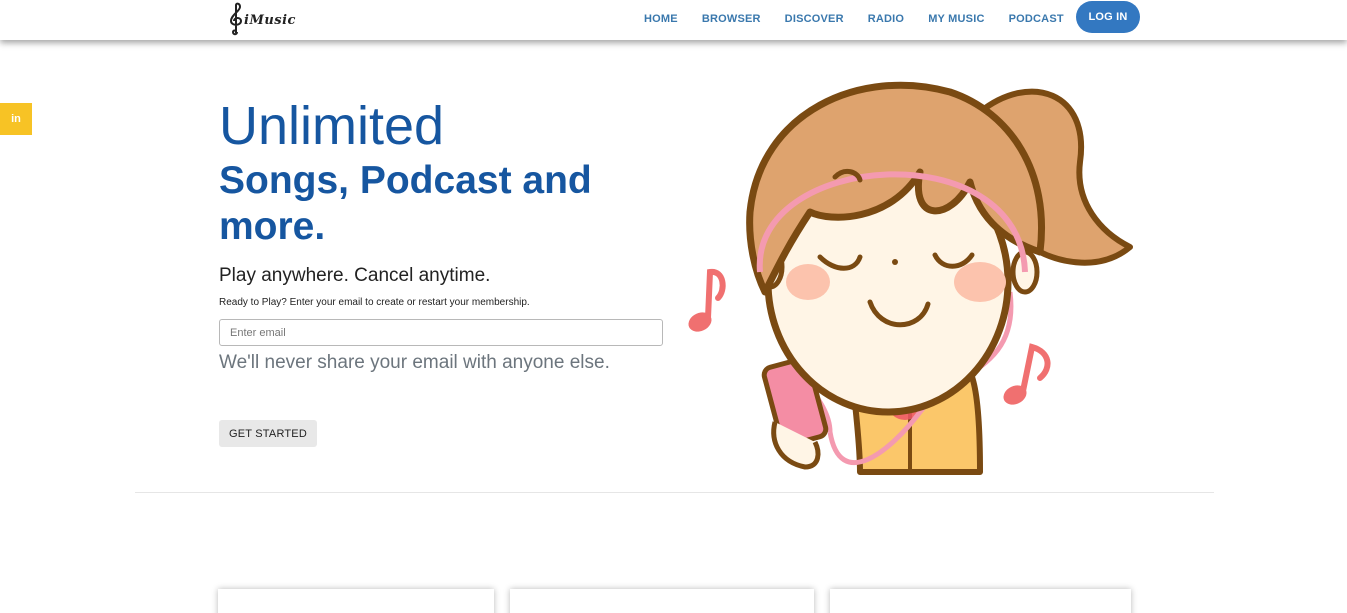  Describe the element at coordinates (236, 19) in the screenshot. I see `treble-clef-icon` at that location.